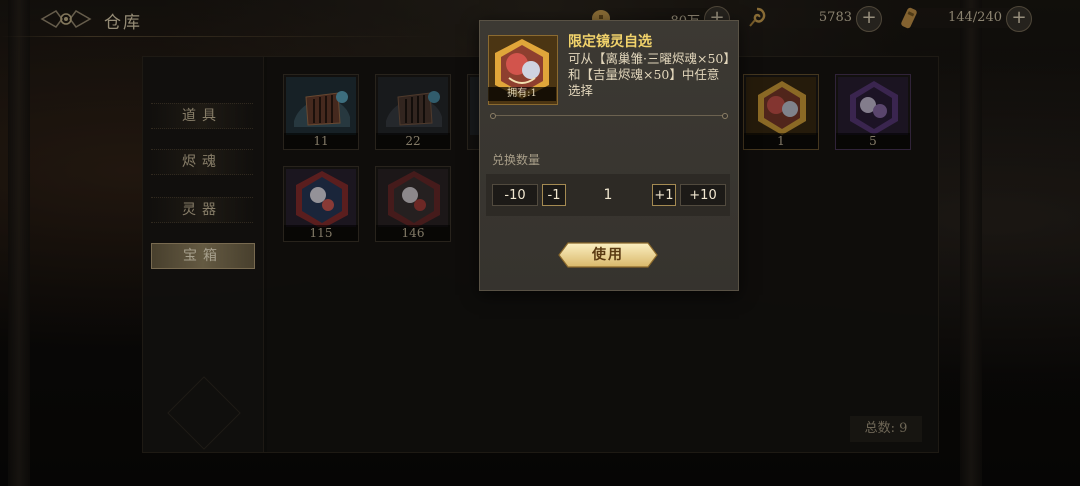 This screenshot has height=486, width=1080. What do you see at coordinates (515, 195) in the screenshot?
I see `minus-10-button: -10` at bounding box center [515, 195].